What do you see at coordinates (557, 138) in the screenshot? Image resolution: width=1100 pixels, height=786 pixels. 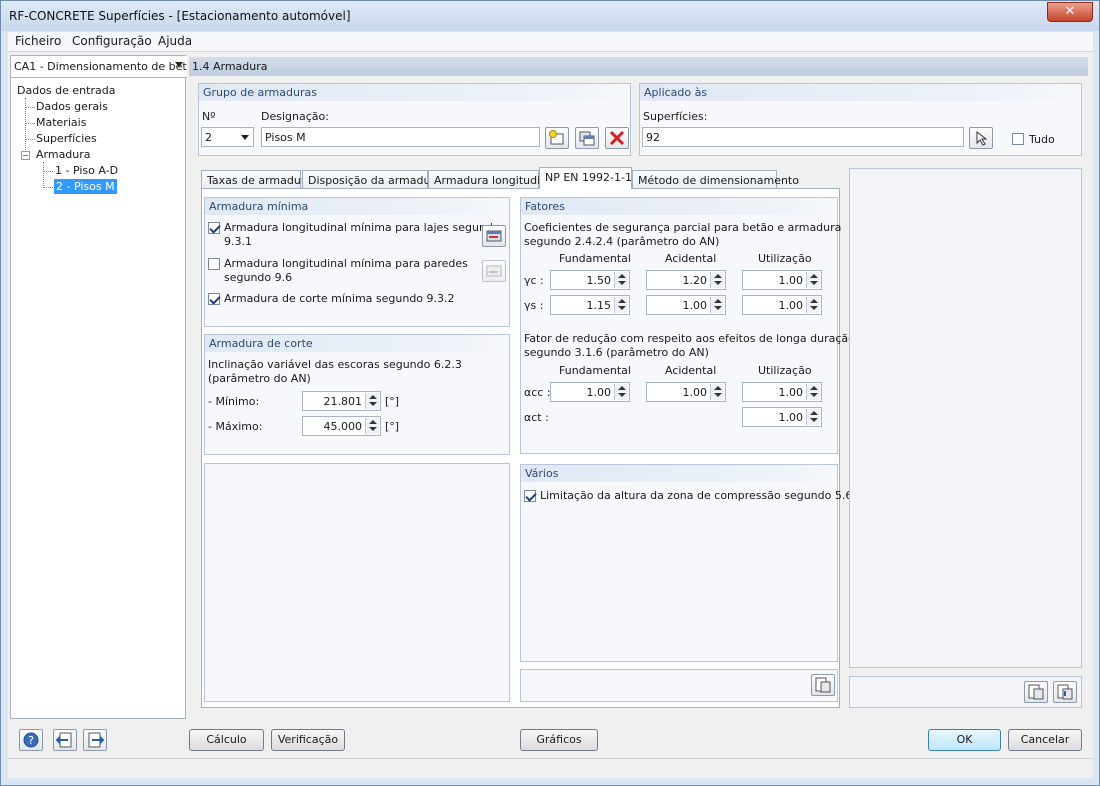 I see `new-group-icon` at bounding box center [557, 138].